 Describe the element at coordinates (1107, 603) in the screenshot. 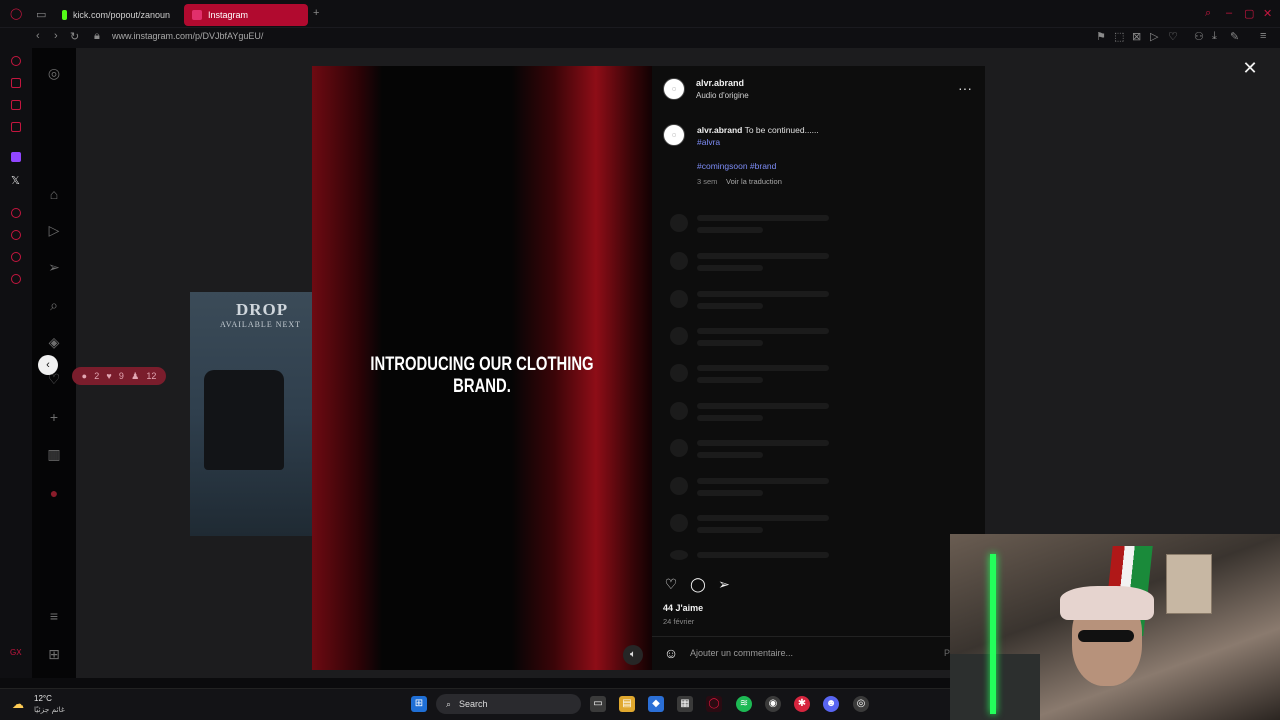

I see `webcam-hat` at that location.